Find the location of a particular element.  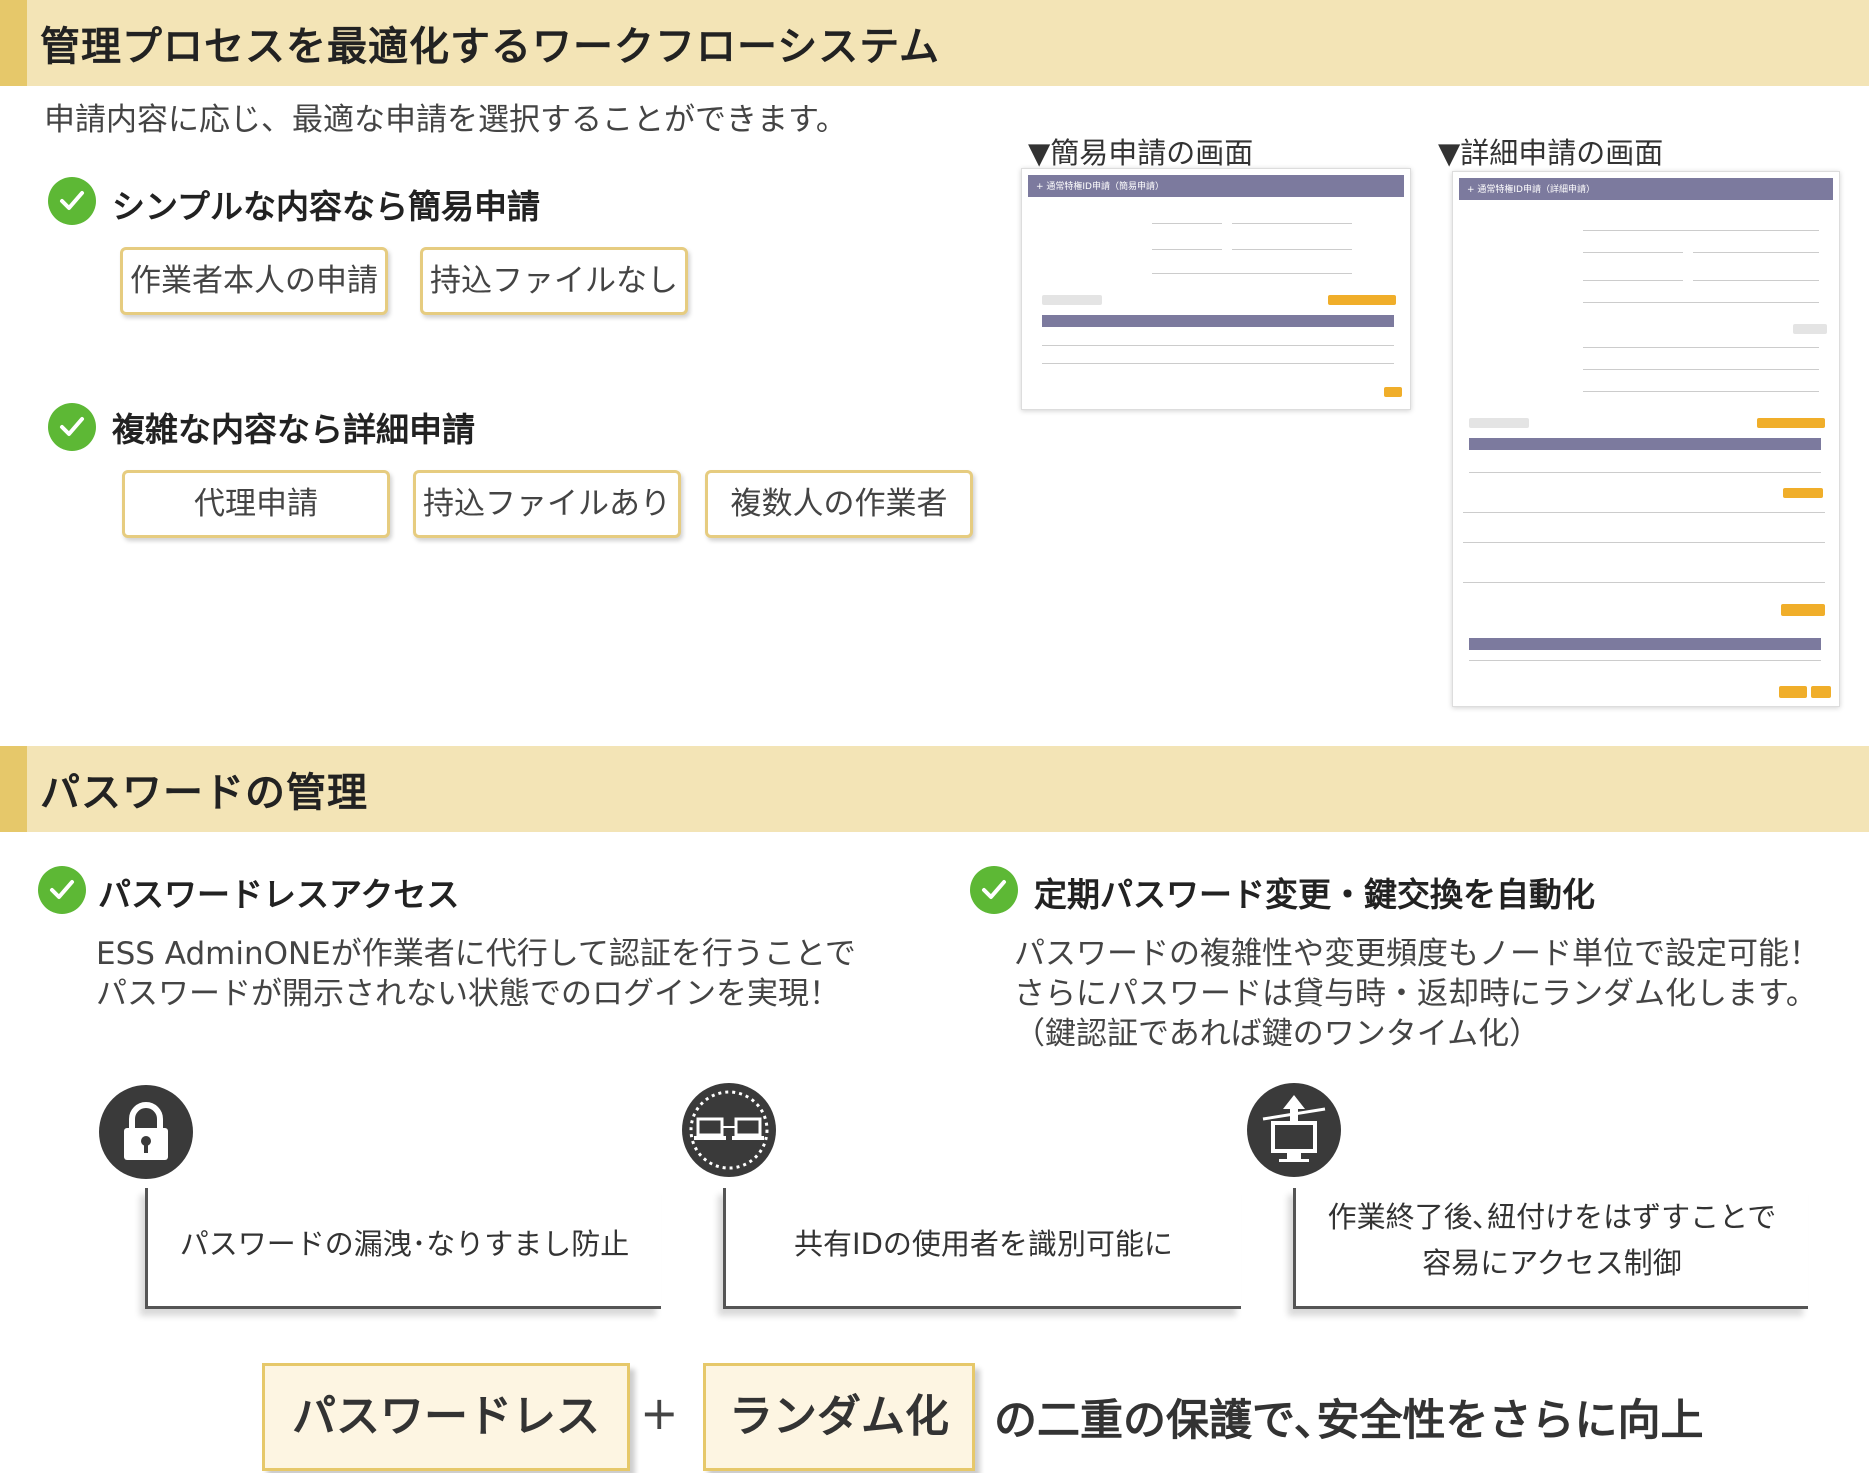

section-header-workflow: 管理プロセスを最適化するワークフローシステム is located at coordinates (934, 43).